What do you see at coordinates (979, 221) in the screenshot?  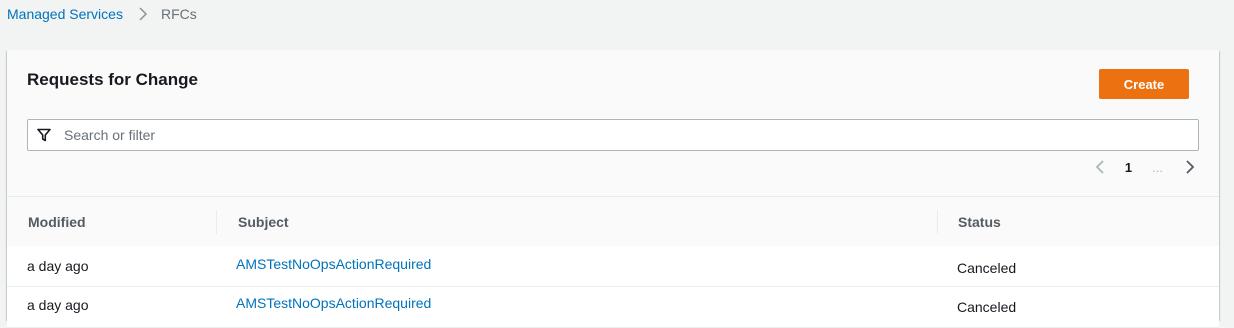 I see `column-header-status: Status` at bounding box center [979, 221].